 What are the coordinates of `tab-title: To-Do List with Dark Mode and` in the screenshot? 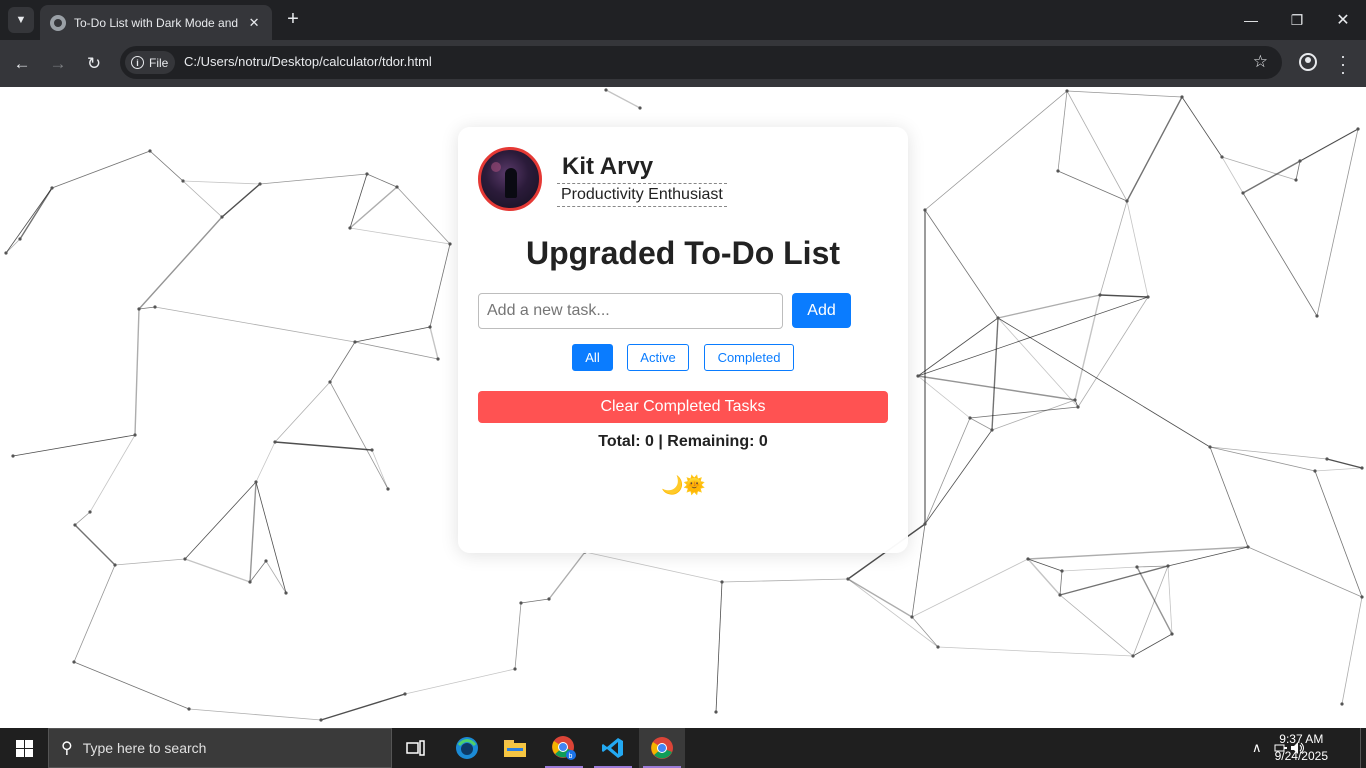 It's located at (156, 22).